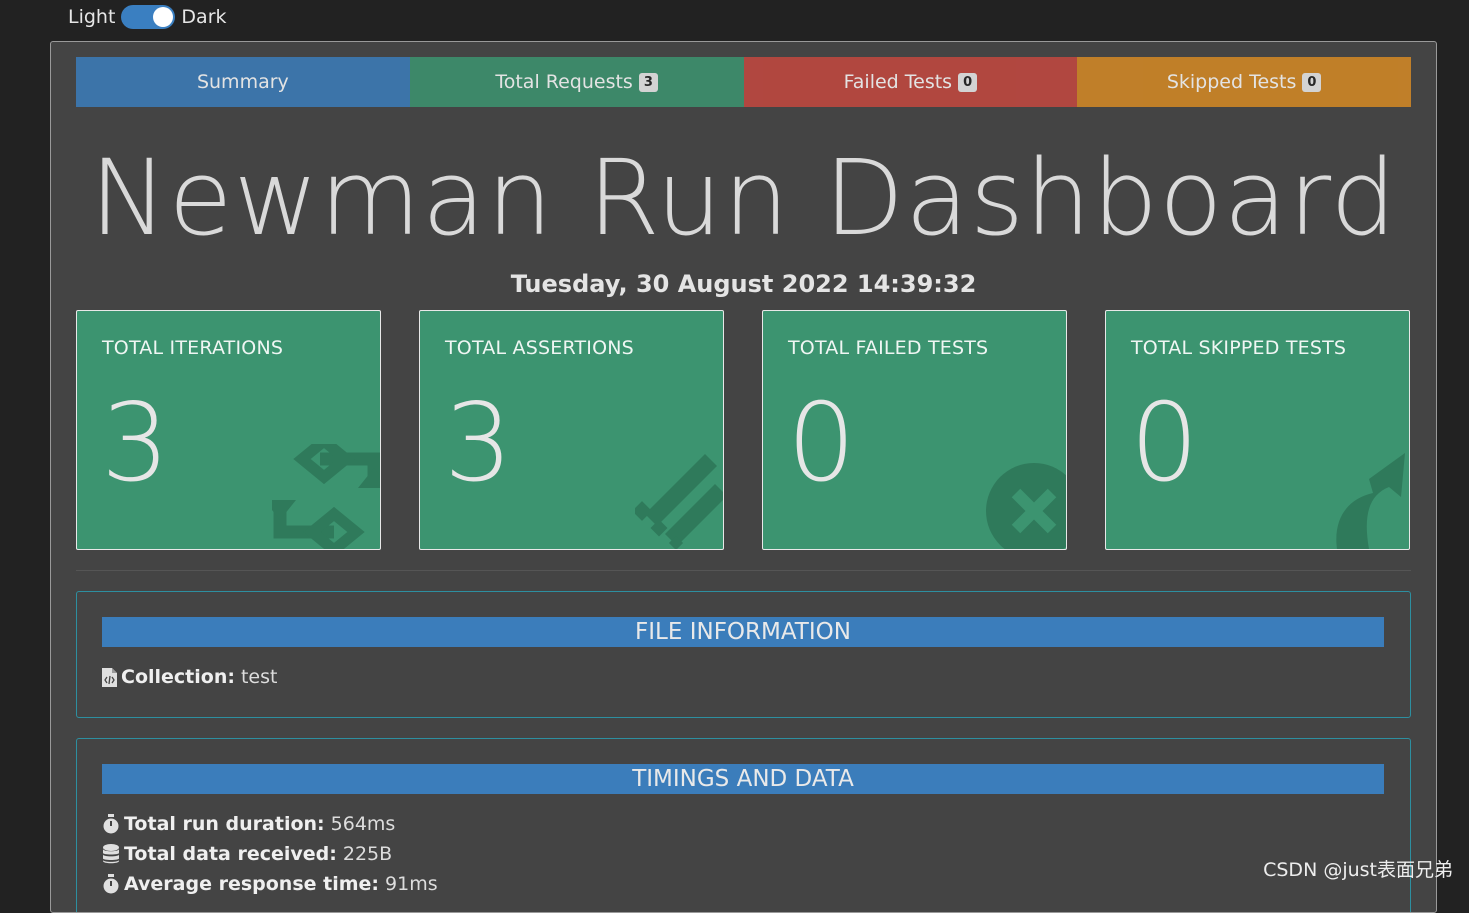 The image size is (1469, 913). I want to click on tab-failed-tests: Failed Tests 0, so click(911, 82).